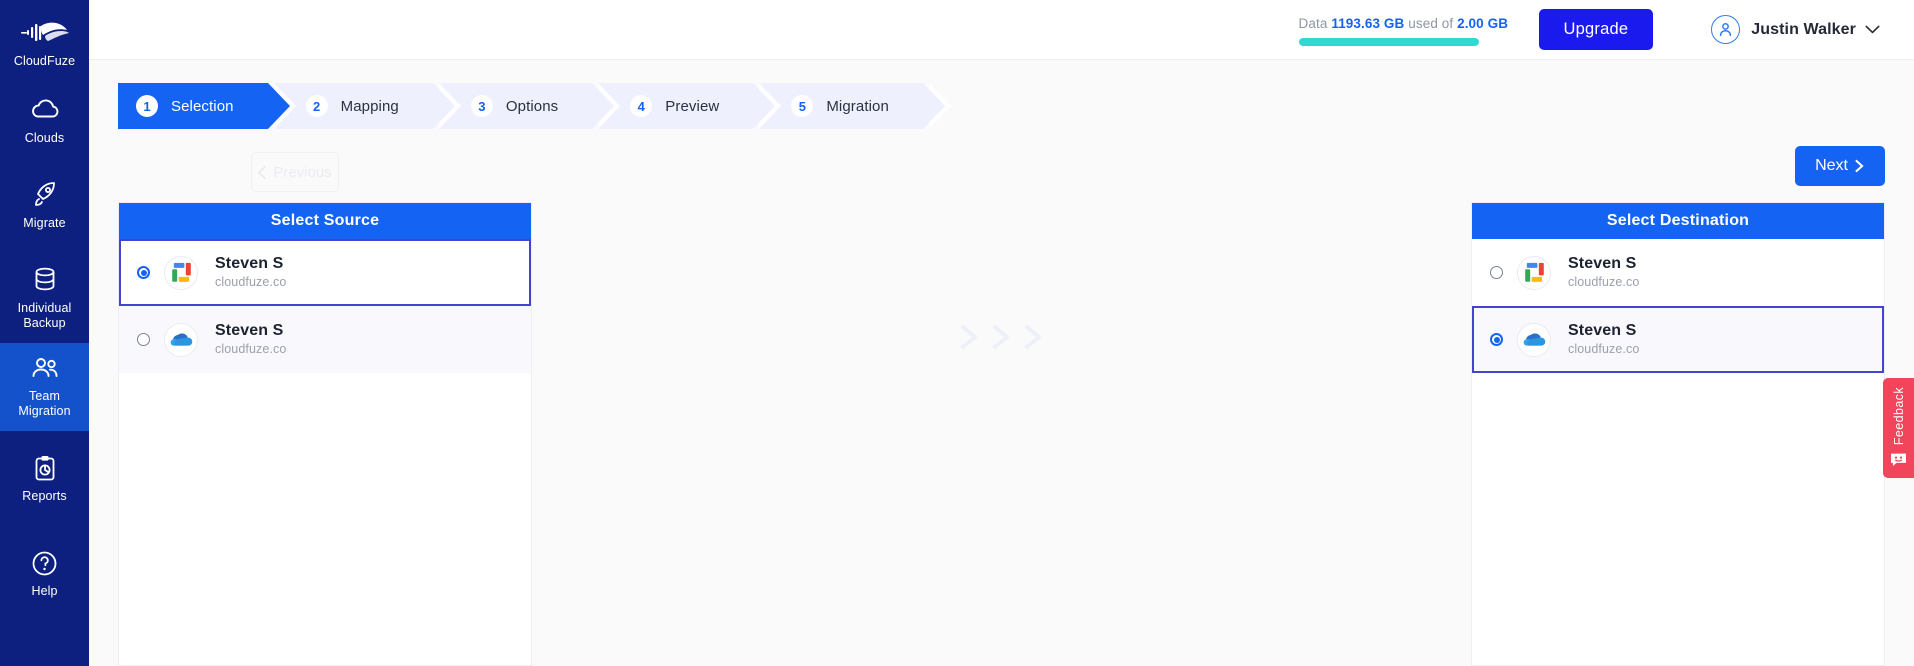  I want to click on upgrade-button: Upgrade, so click(1596, 29).